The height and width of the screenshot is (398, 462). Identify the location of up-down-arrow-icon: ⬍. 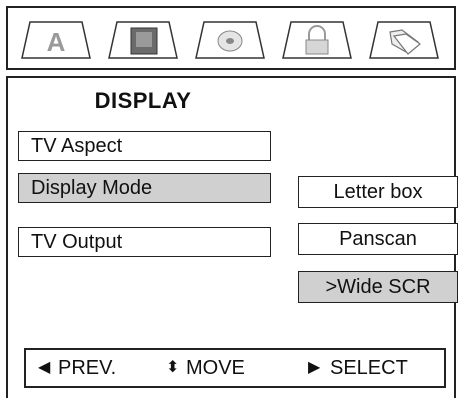
(173, 367).